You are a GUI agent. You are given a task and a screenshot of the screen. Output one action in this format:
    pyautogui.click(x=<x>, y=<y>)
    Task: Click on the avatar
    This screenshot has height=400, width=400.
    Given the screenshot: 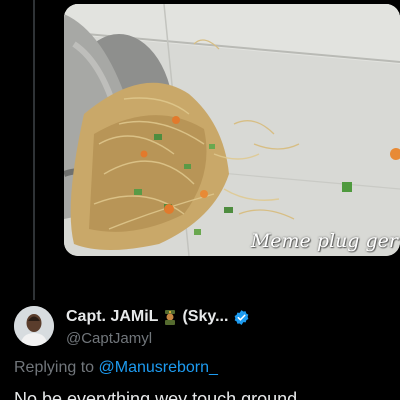 What is the action you would take?
    pyautogui.click(x=34, y=326)
    